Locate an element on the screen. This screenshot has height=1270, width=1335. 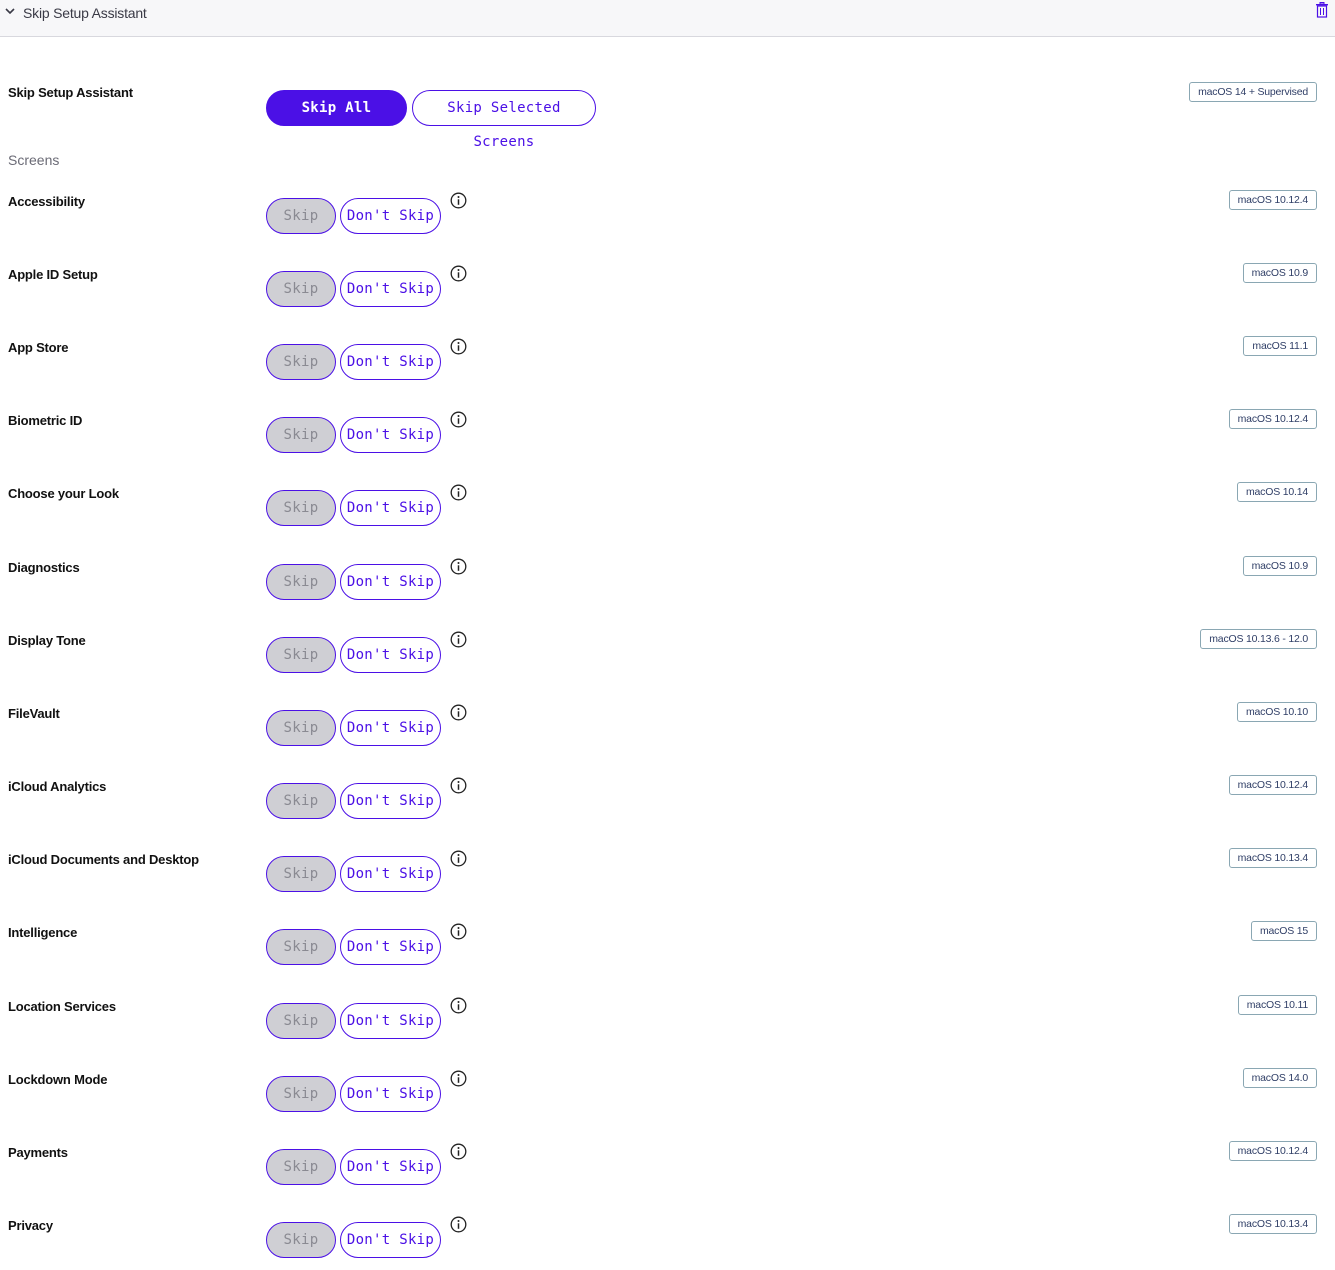
screen-label-accessibility: Accessibility is located at coordinates (46, 201).